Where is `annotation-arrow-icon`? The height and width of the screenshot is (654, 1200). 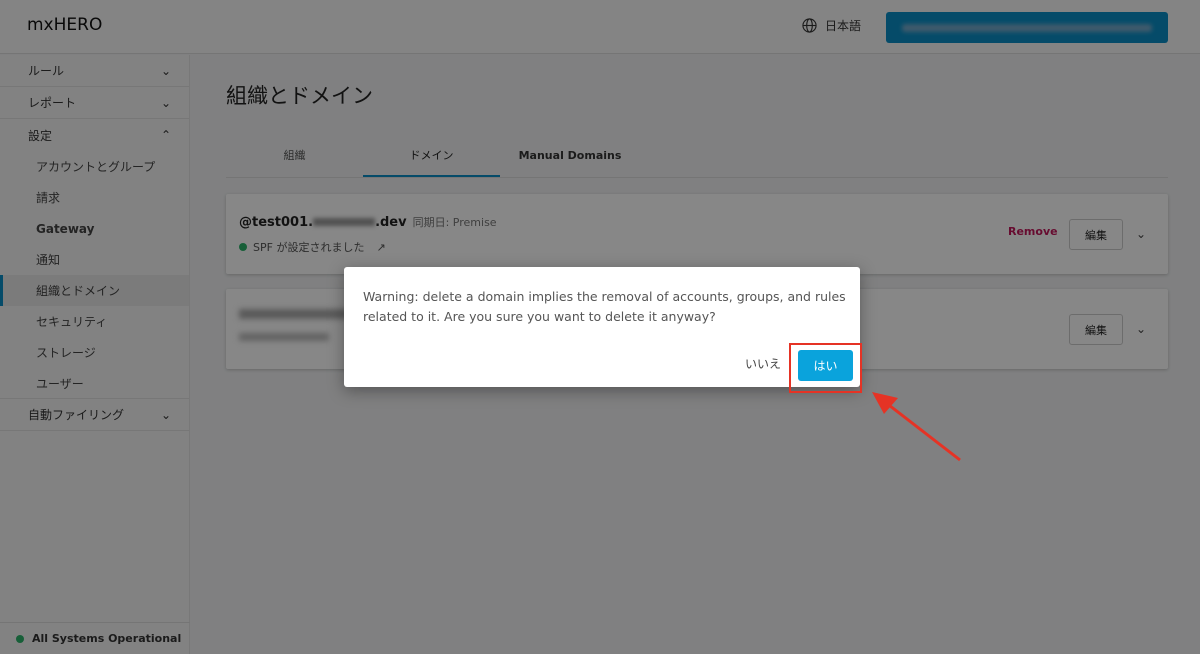 annotation-arrow-icon is located at coordinates (916, 427).